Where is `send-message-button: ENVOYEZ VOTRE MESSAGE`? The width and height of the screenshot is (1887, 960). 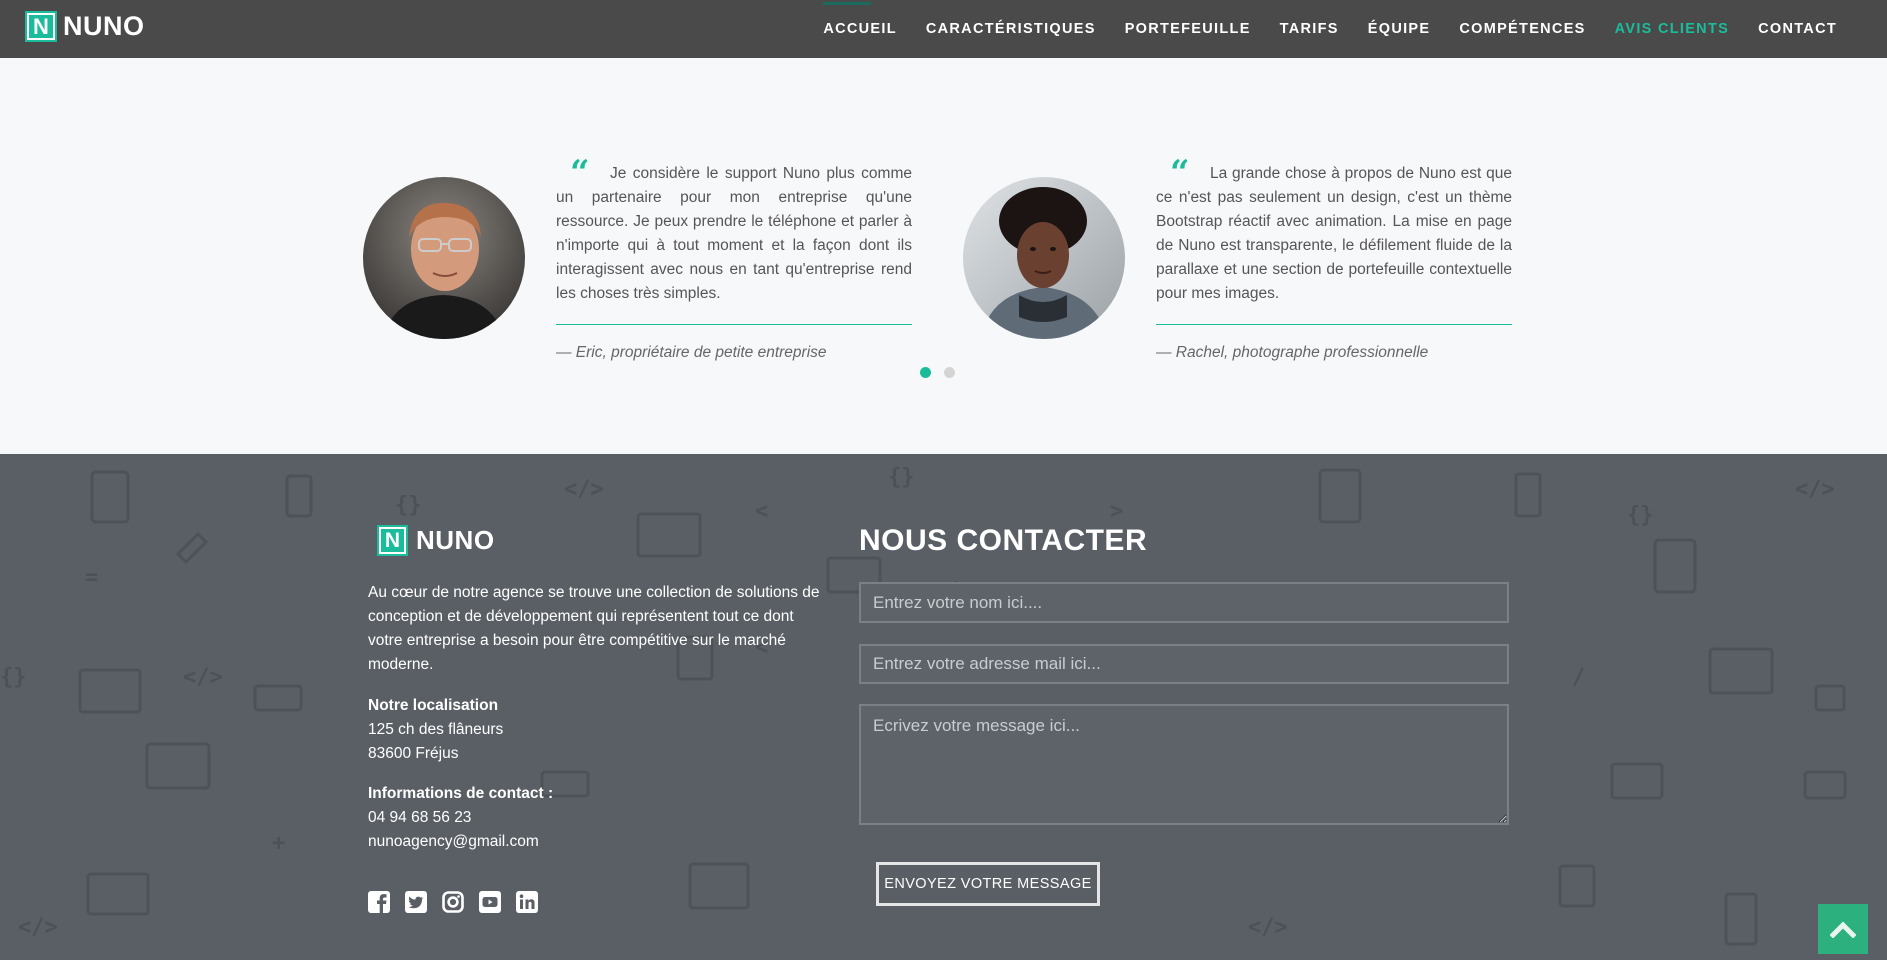 send-message-button: ENVOYEZ VOTRE MESSAGE is located at coordinates (988, 884).